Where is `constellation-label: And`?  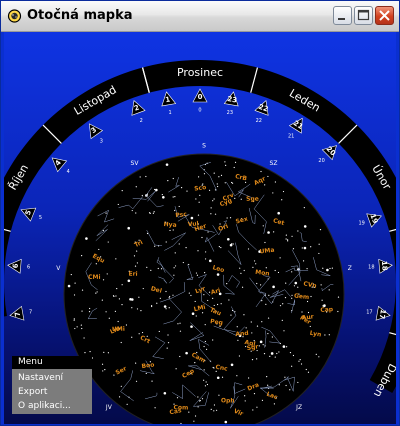
constellation-label: And is located at coordinates (242, 334).